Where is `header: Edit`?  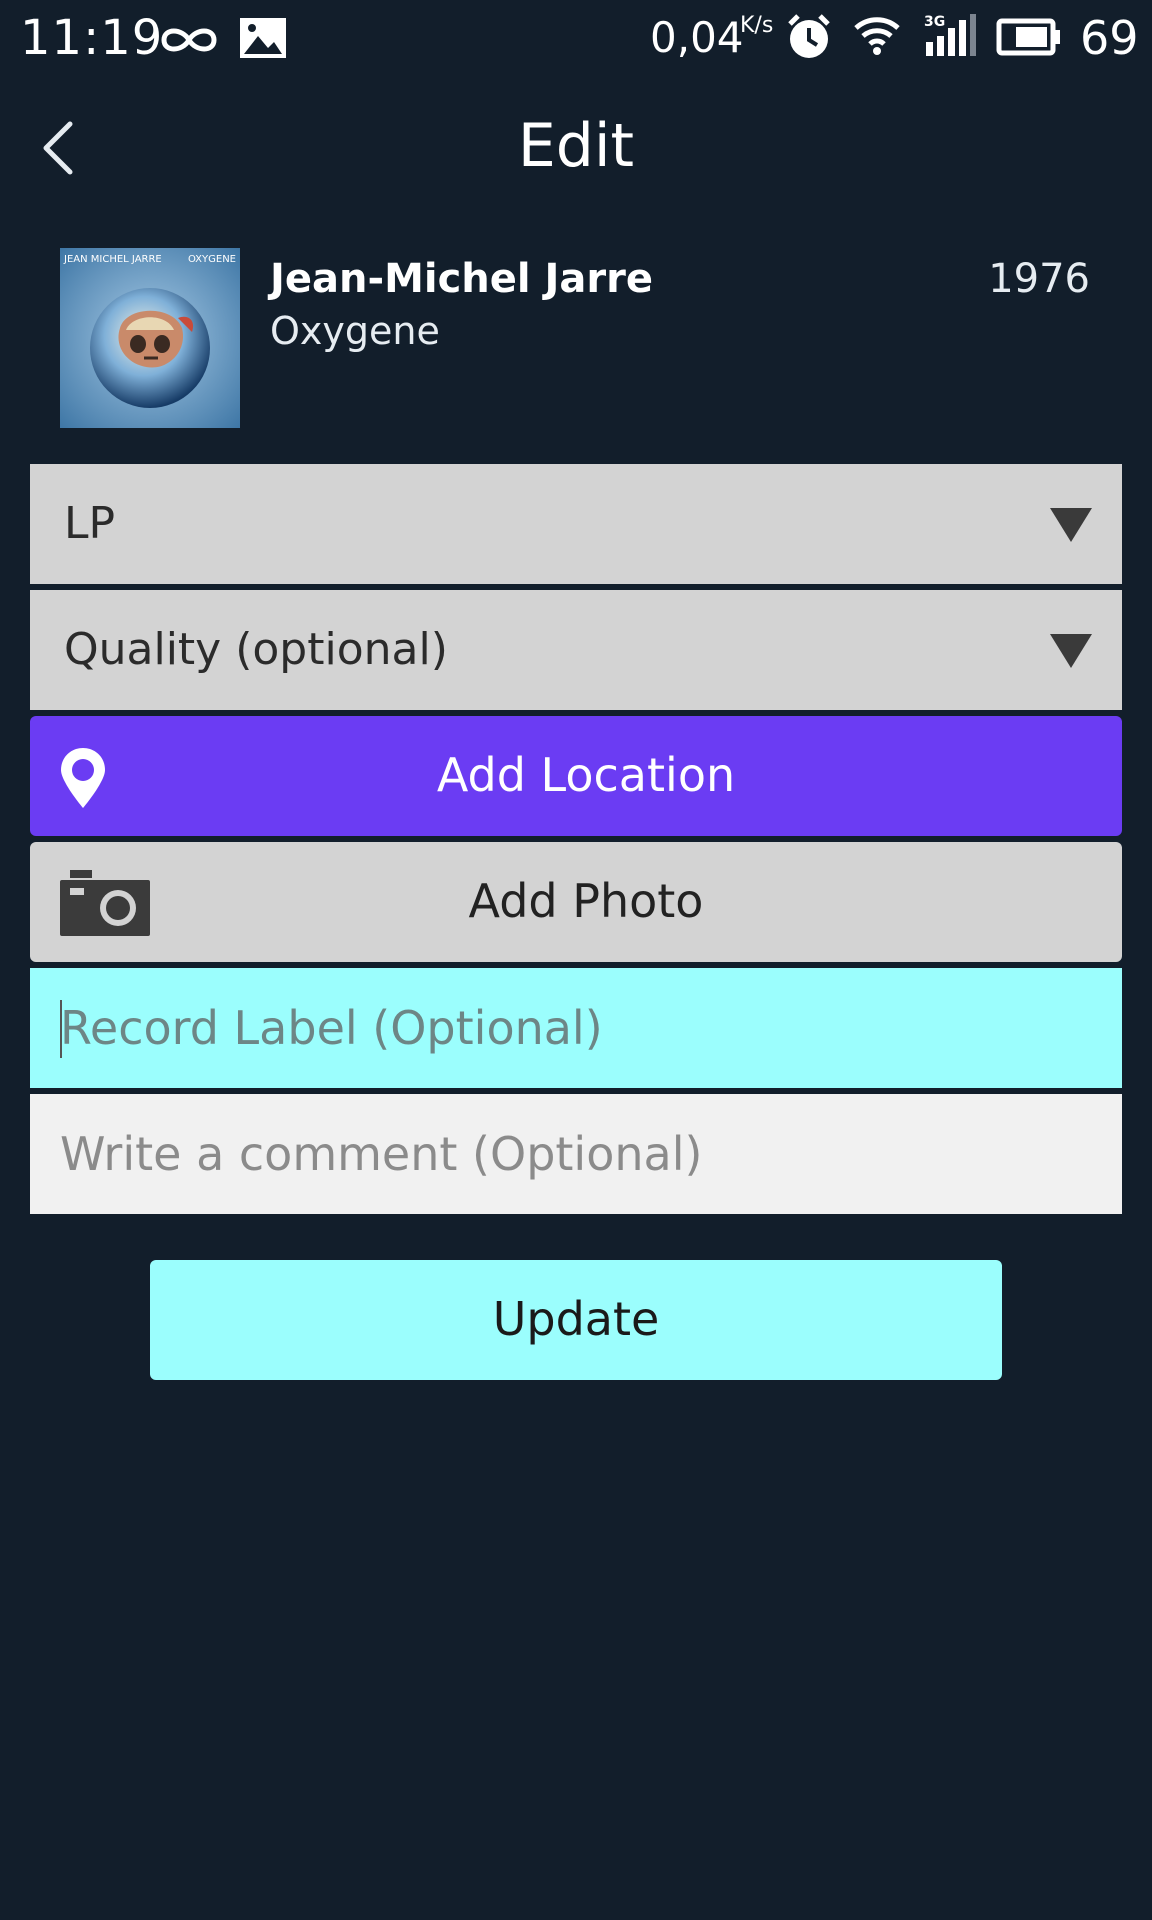
header: Edit is located at coordinates (576, 148).